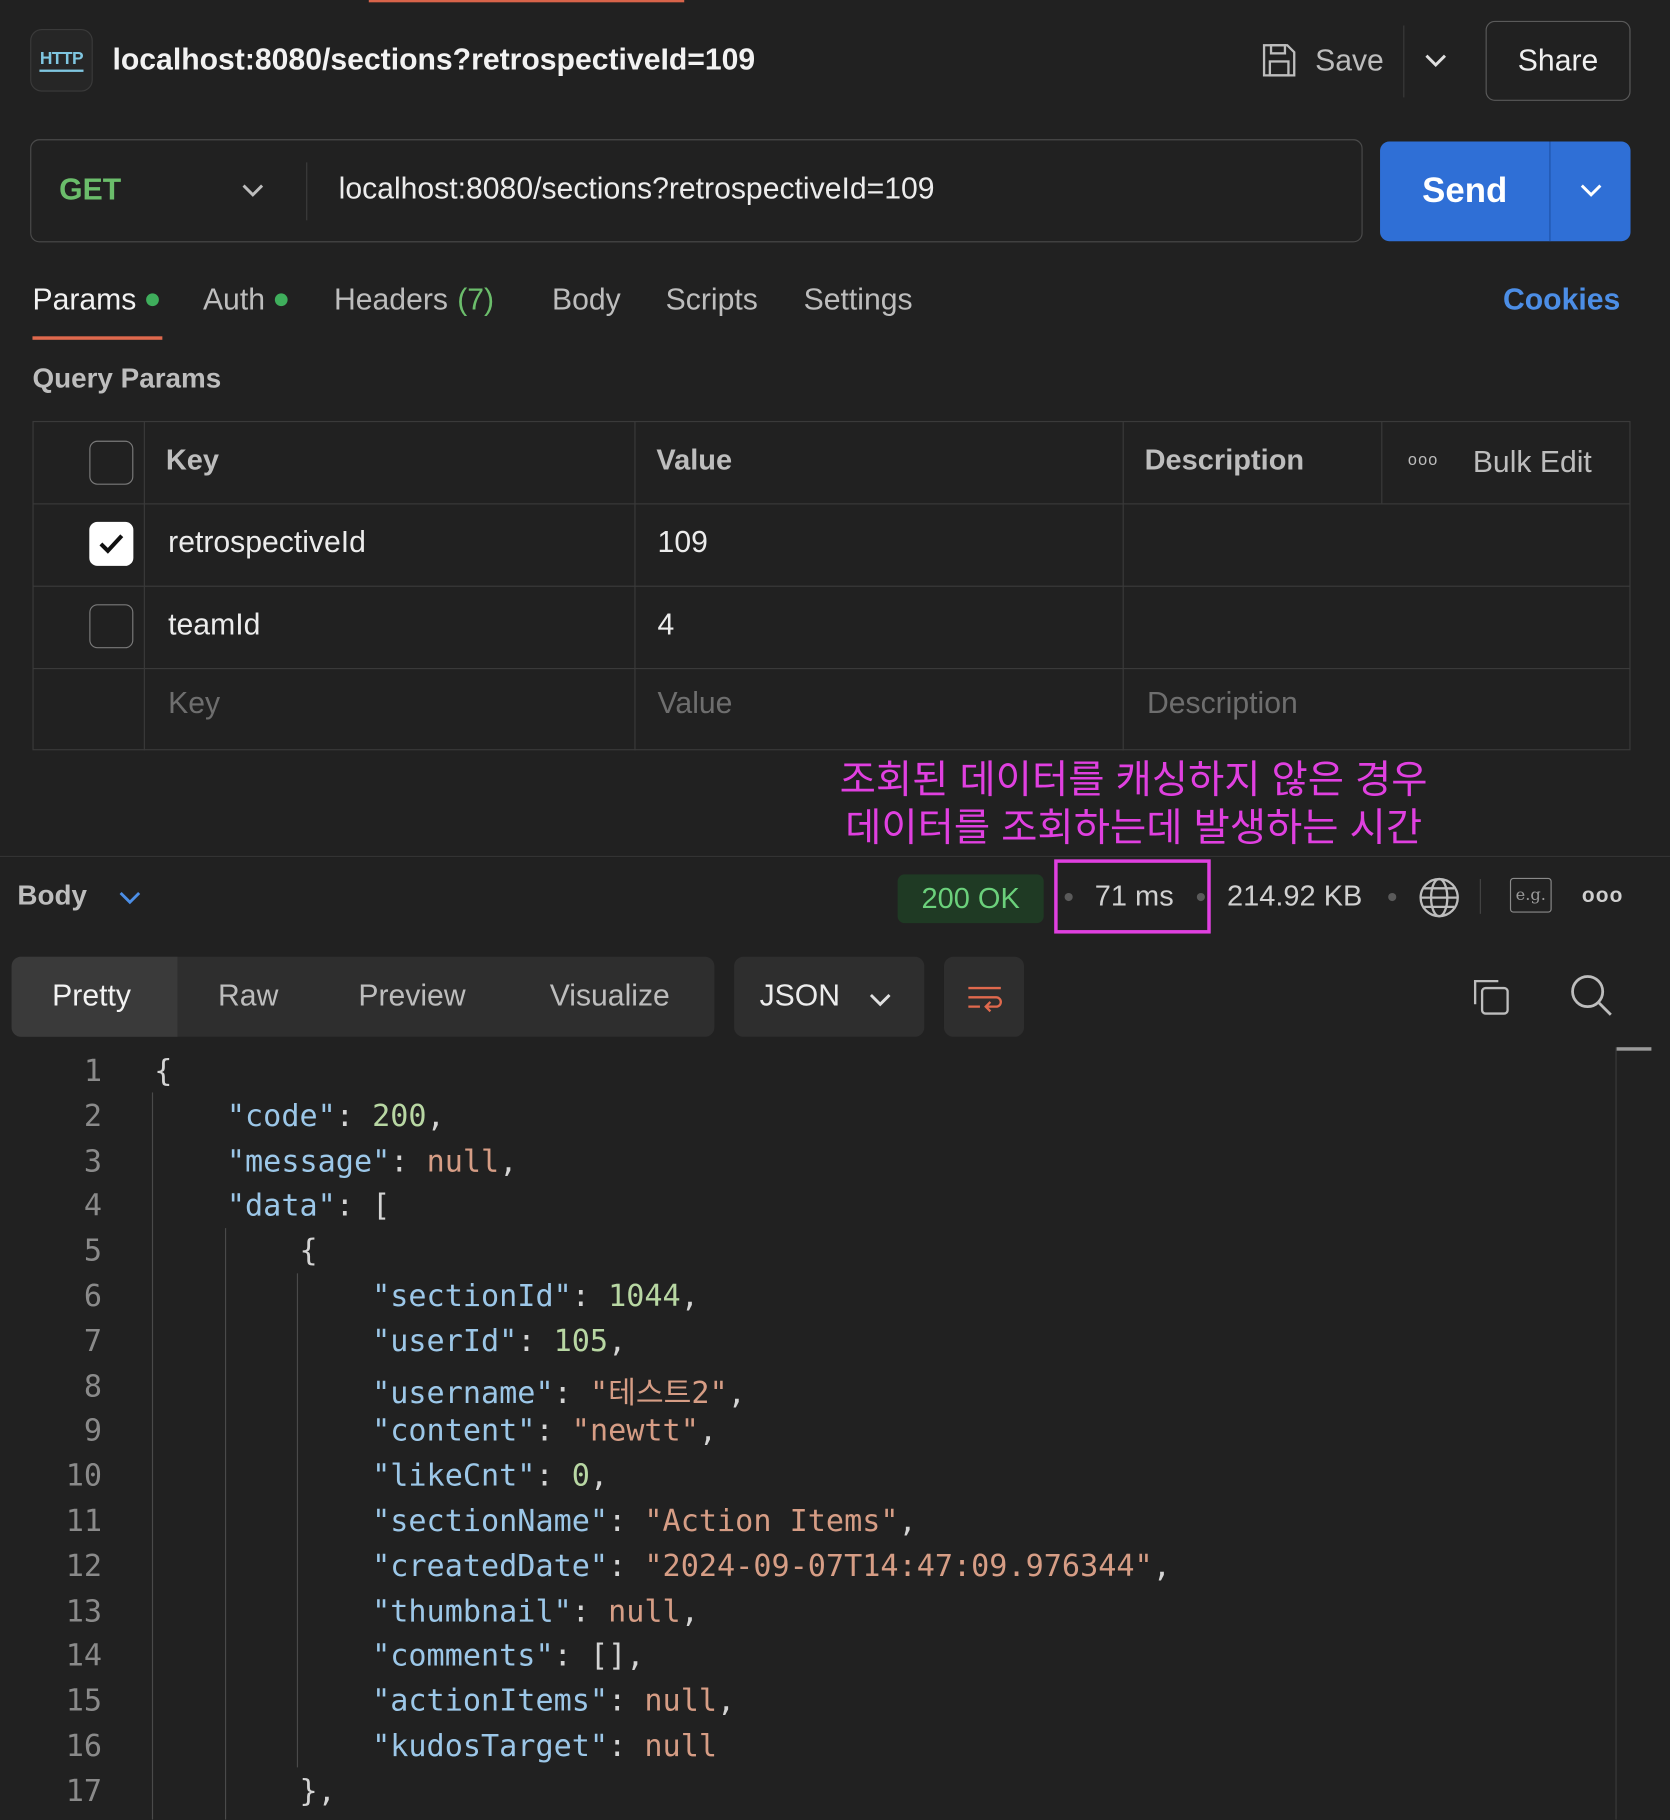  I want to click on wrap-lines-button, so click(984, 996).